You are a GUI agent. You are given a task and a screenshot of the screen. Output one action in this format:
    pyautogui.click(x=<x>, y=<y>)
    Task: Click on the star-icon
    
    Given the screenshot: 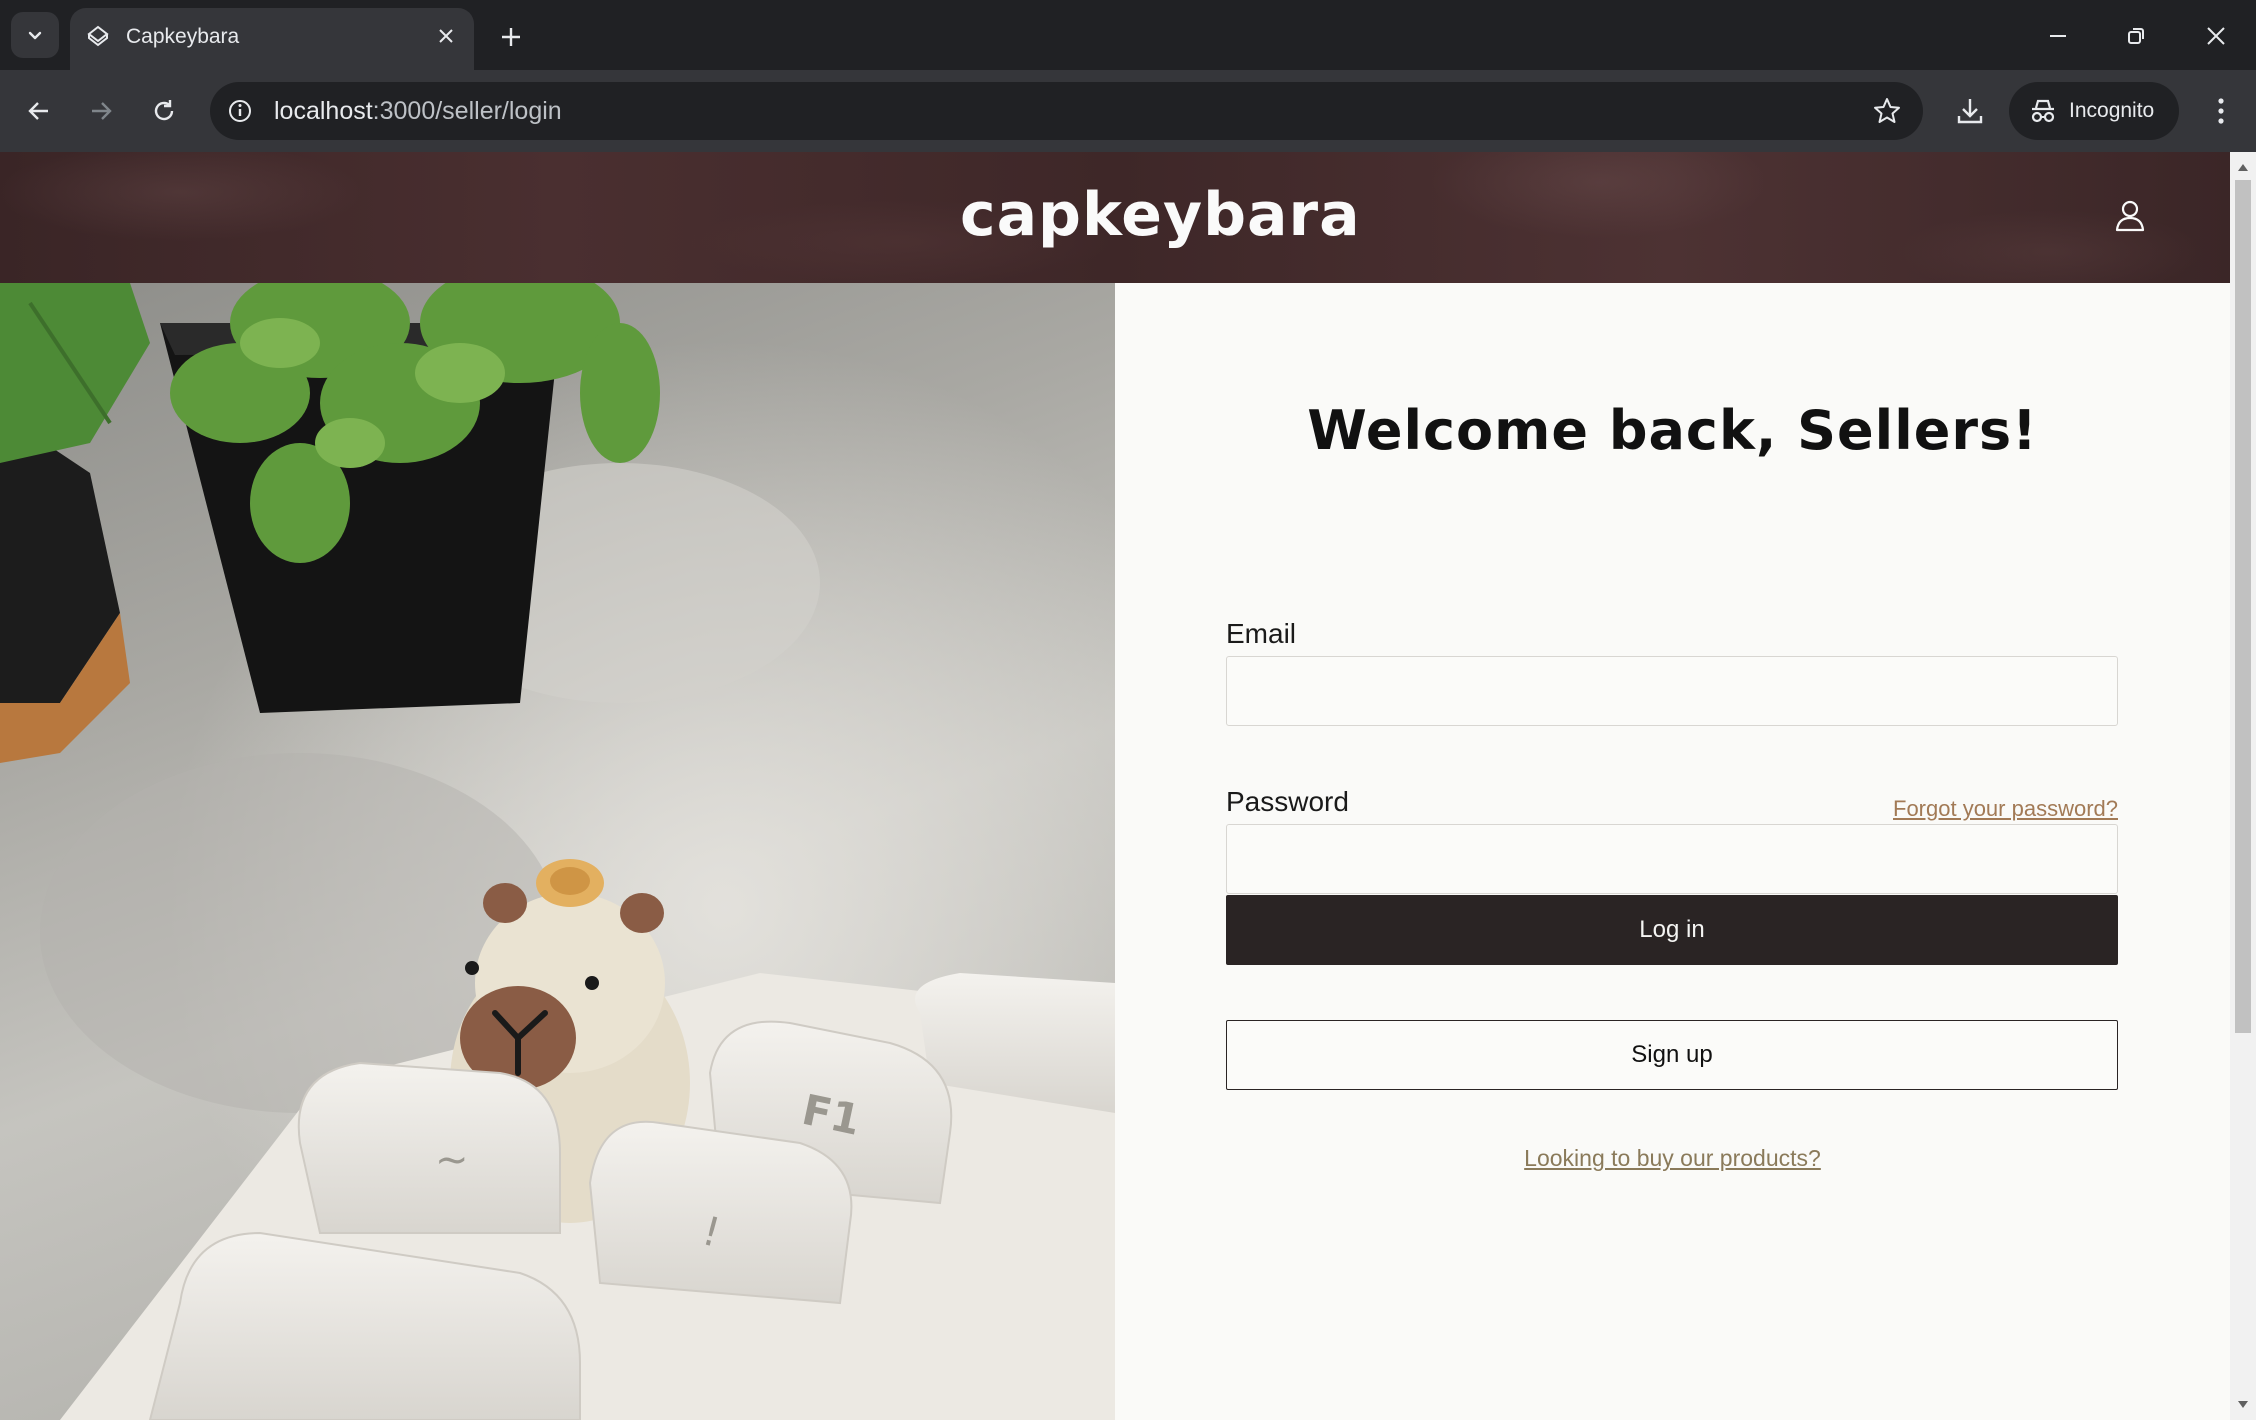 What is the action you would take?
    pyautogui.click(x=1887, y=110)
    